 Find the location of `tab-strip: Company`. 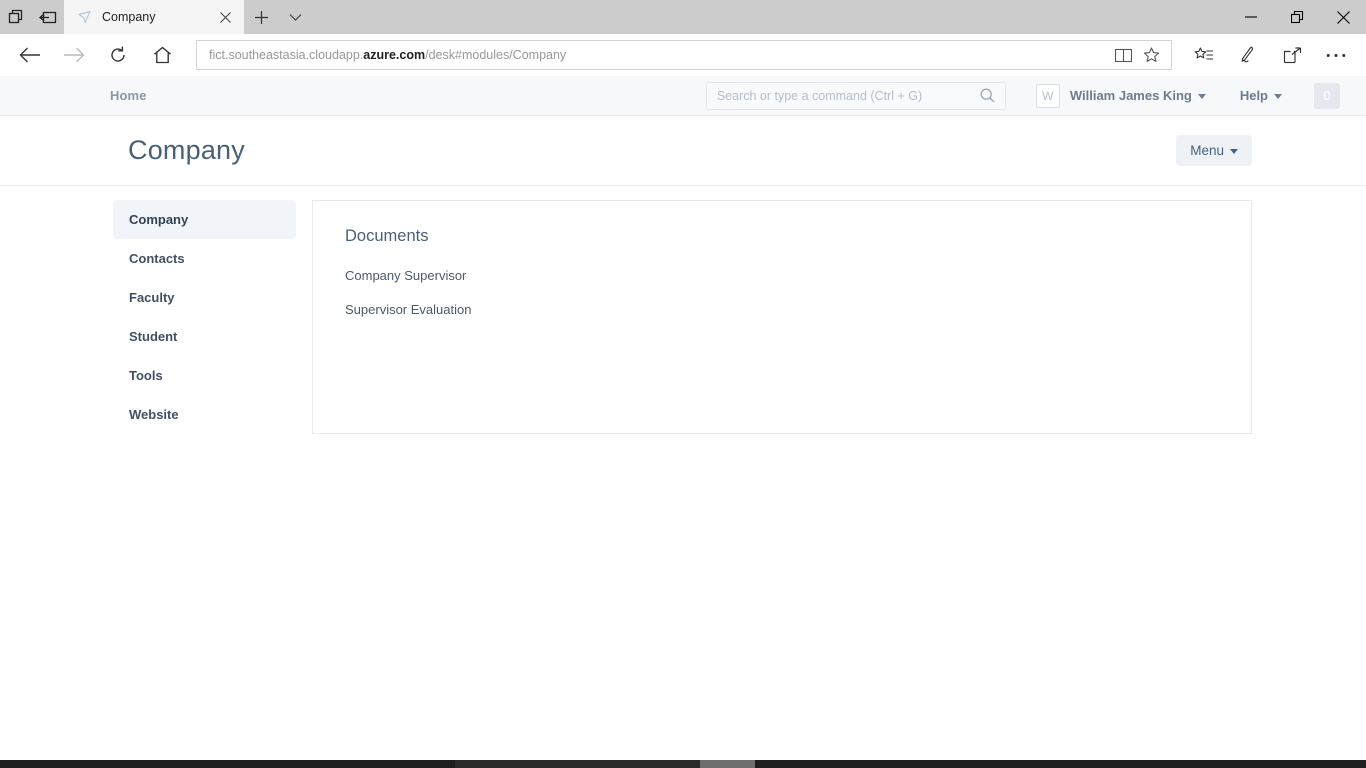

tab-strip: Company is located at coordinates (683, 17).